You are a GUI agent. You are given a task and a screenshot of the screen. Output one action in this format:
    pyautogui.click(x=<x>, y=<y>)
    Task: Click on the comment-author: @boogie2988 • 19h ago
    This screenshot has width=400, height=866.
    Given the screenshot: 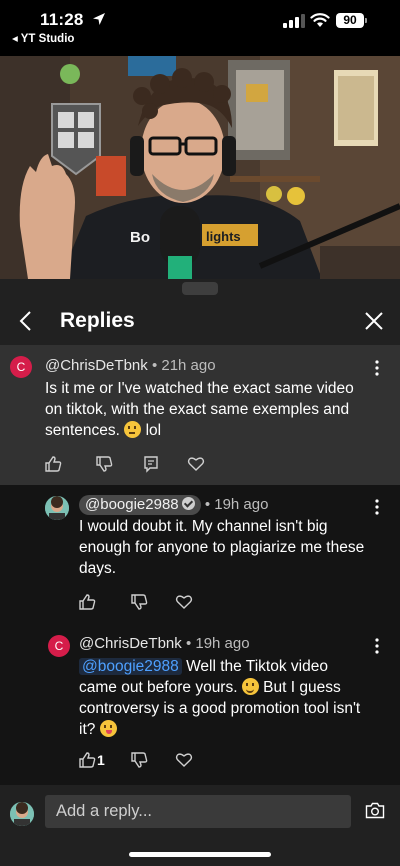 What is the action you would take?
    pyautogui.click(x=173, y=505)
    